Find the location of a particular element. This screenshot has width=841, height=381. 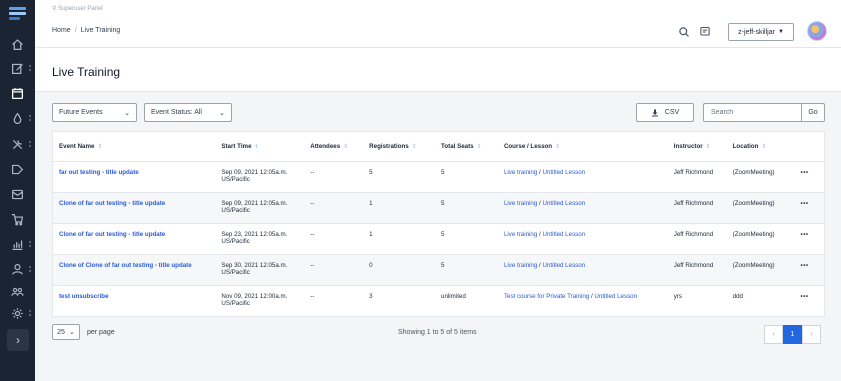

start-time-cell: Sep 23, 2021 12:05a.m. US/Pacific is located at coordinates (260, 239).